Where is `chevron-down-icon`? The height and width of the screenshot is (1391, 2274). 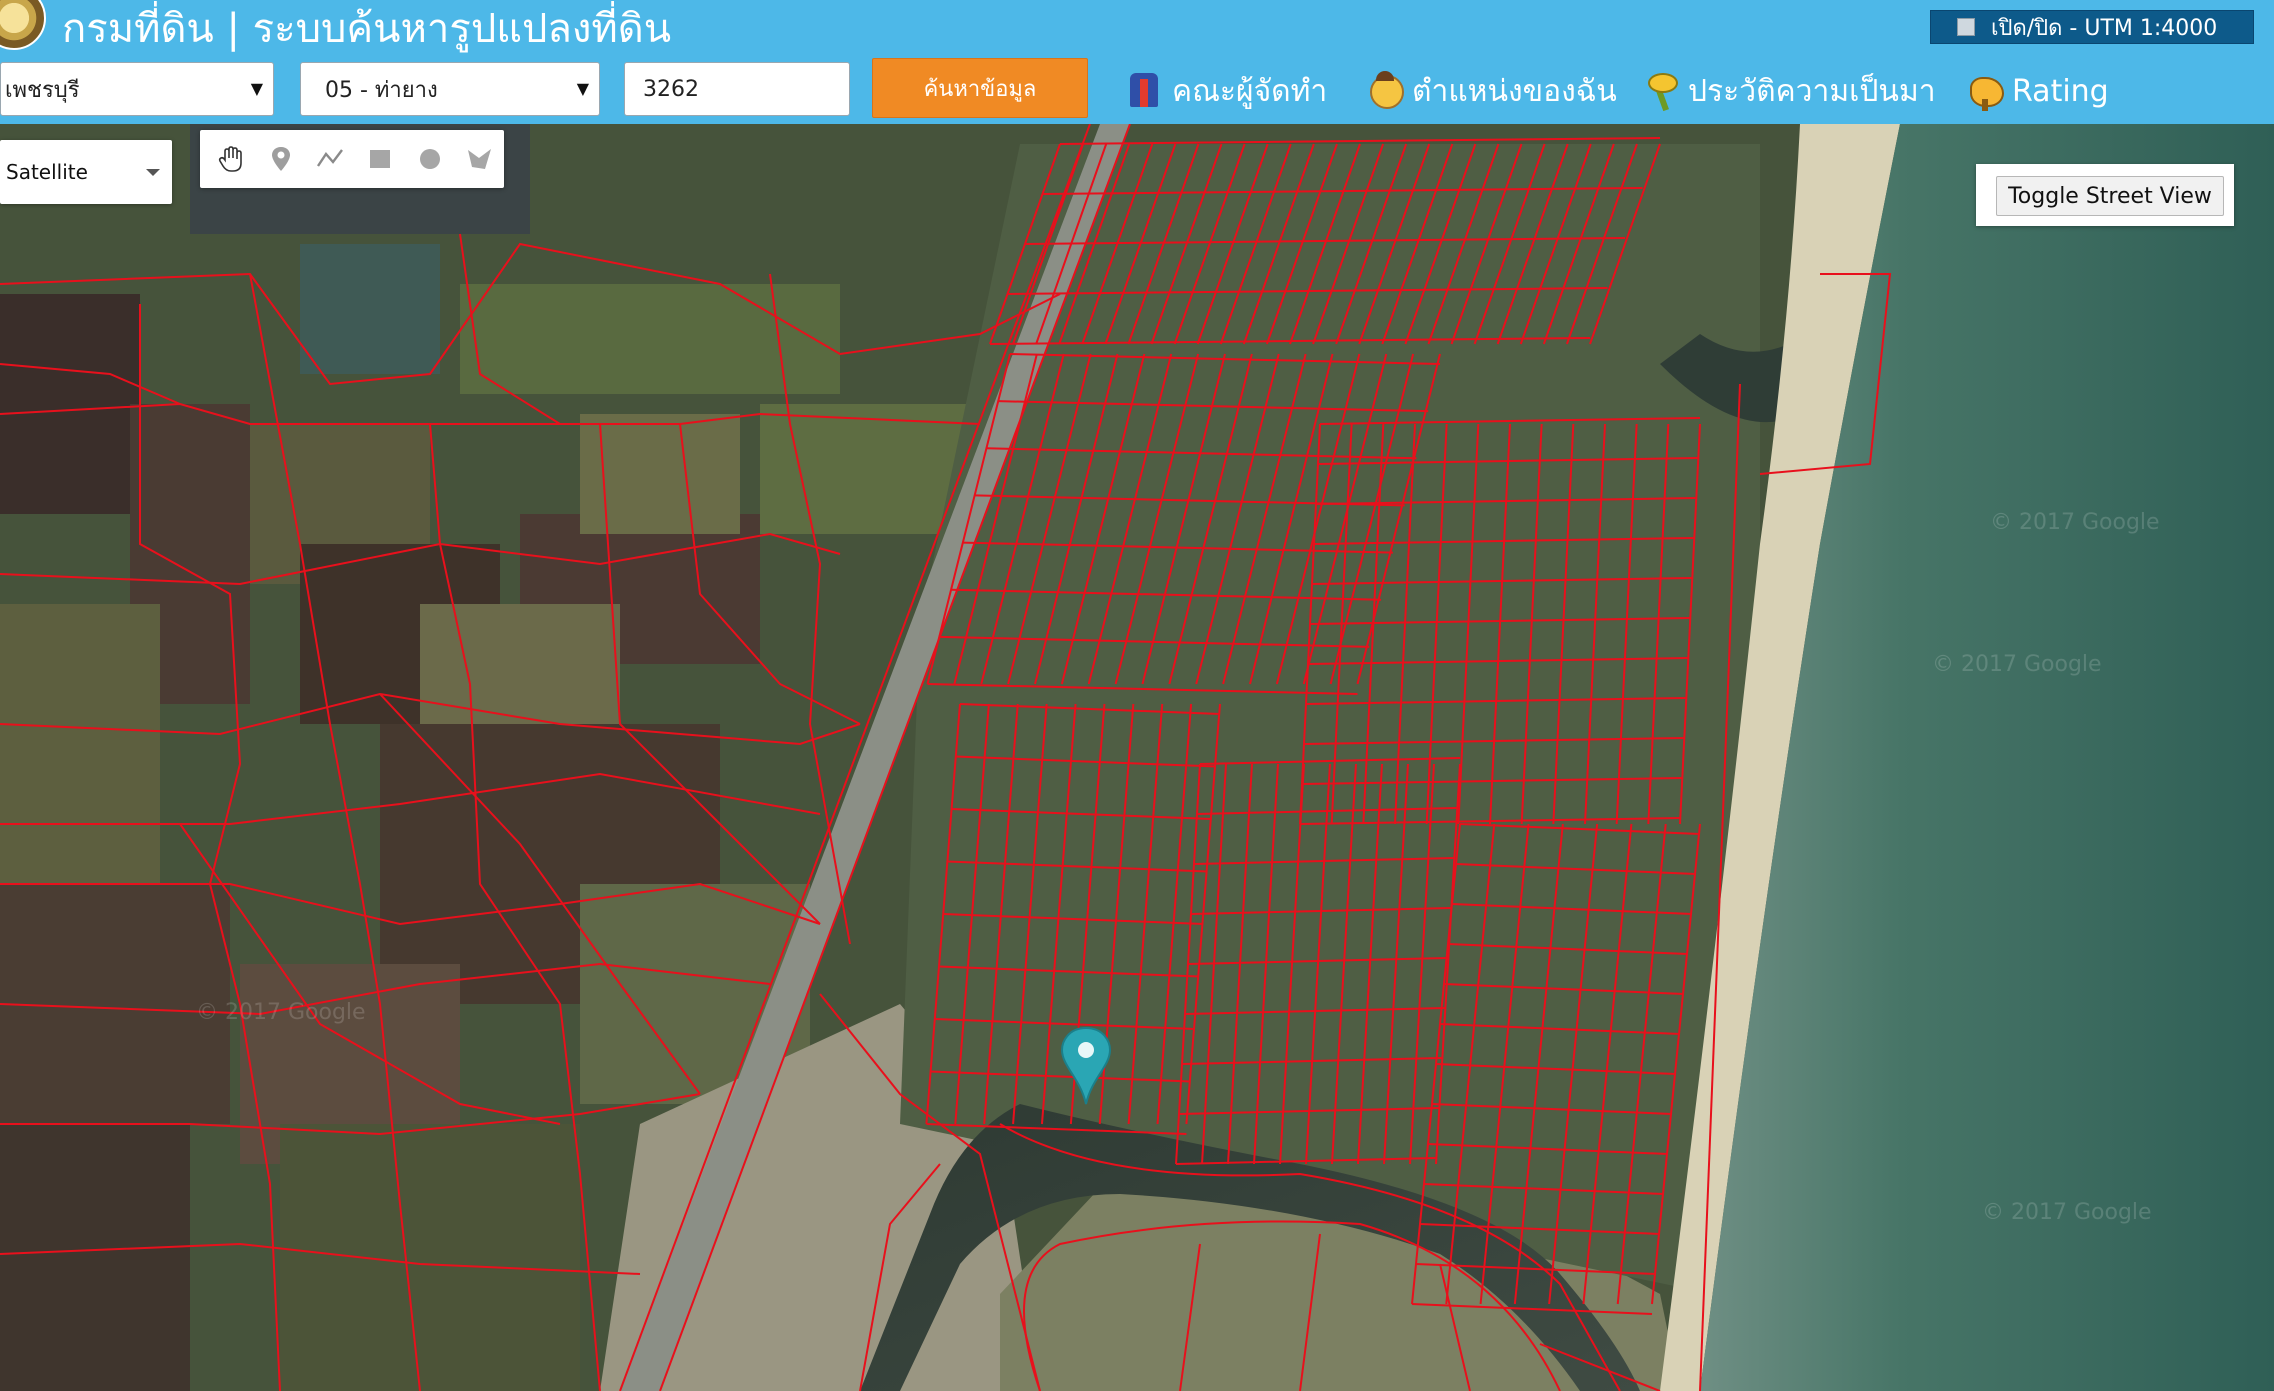
chevron-down-icon is located at coordinates (153, 172).